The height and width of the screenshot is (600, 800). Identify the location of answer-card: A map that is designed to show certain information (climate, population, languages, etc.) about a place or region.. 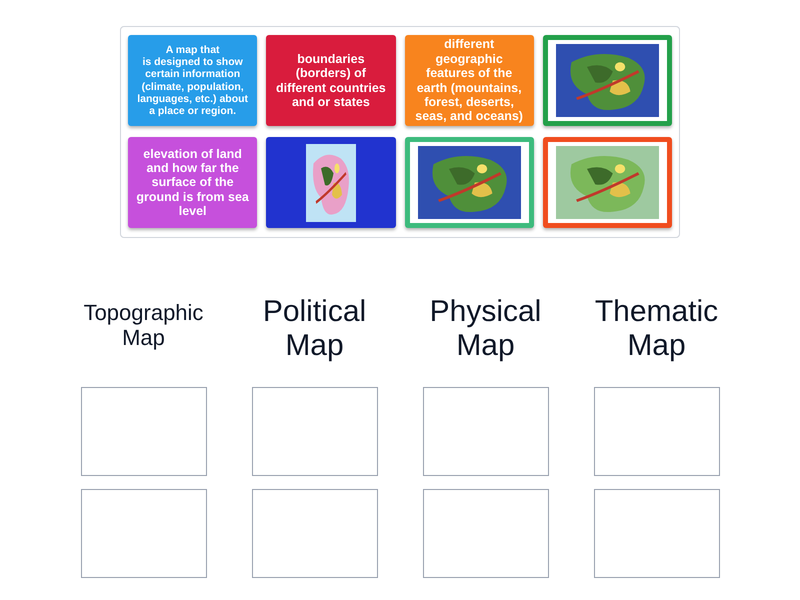
(193, 80).